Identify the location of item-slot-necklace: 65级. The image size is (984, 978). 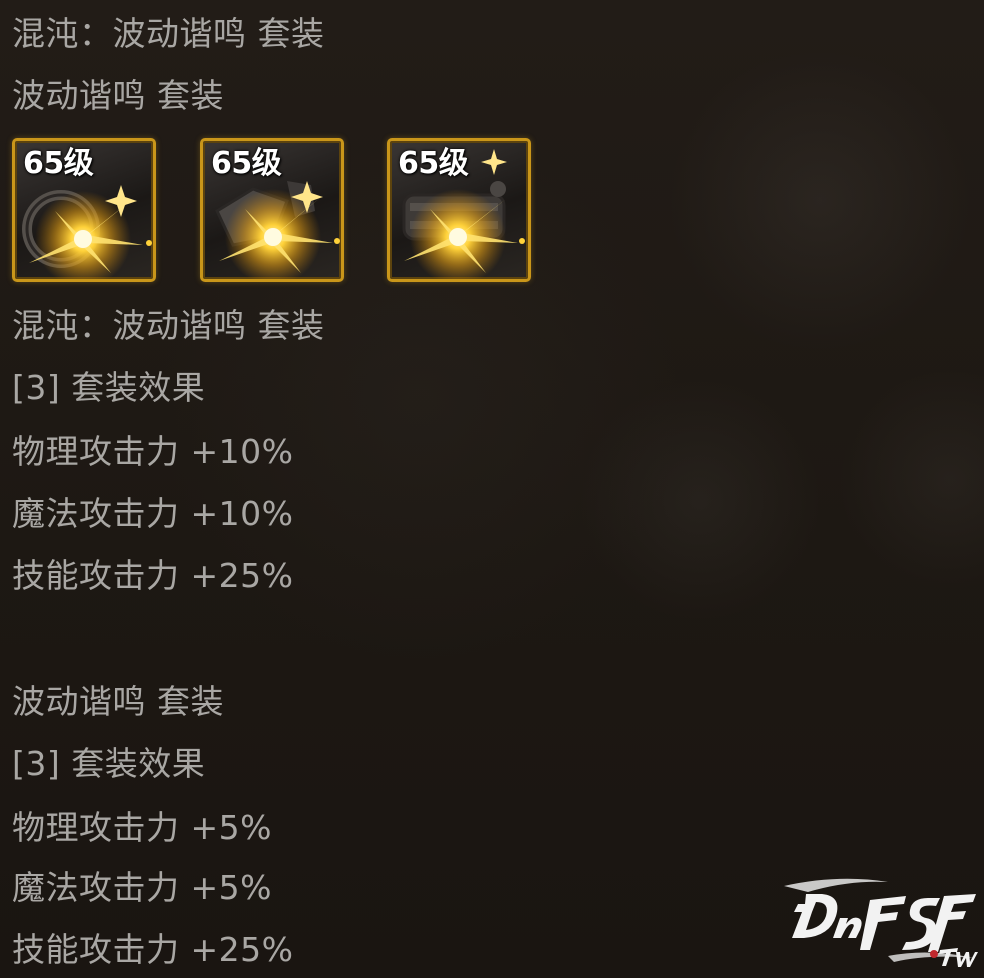
(272, 210).